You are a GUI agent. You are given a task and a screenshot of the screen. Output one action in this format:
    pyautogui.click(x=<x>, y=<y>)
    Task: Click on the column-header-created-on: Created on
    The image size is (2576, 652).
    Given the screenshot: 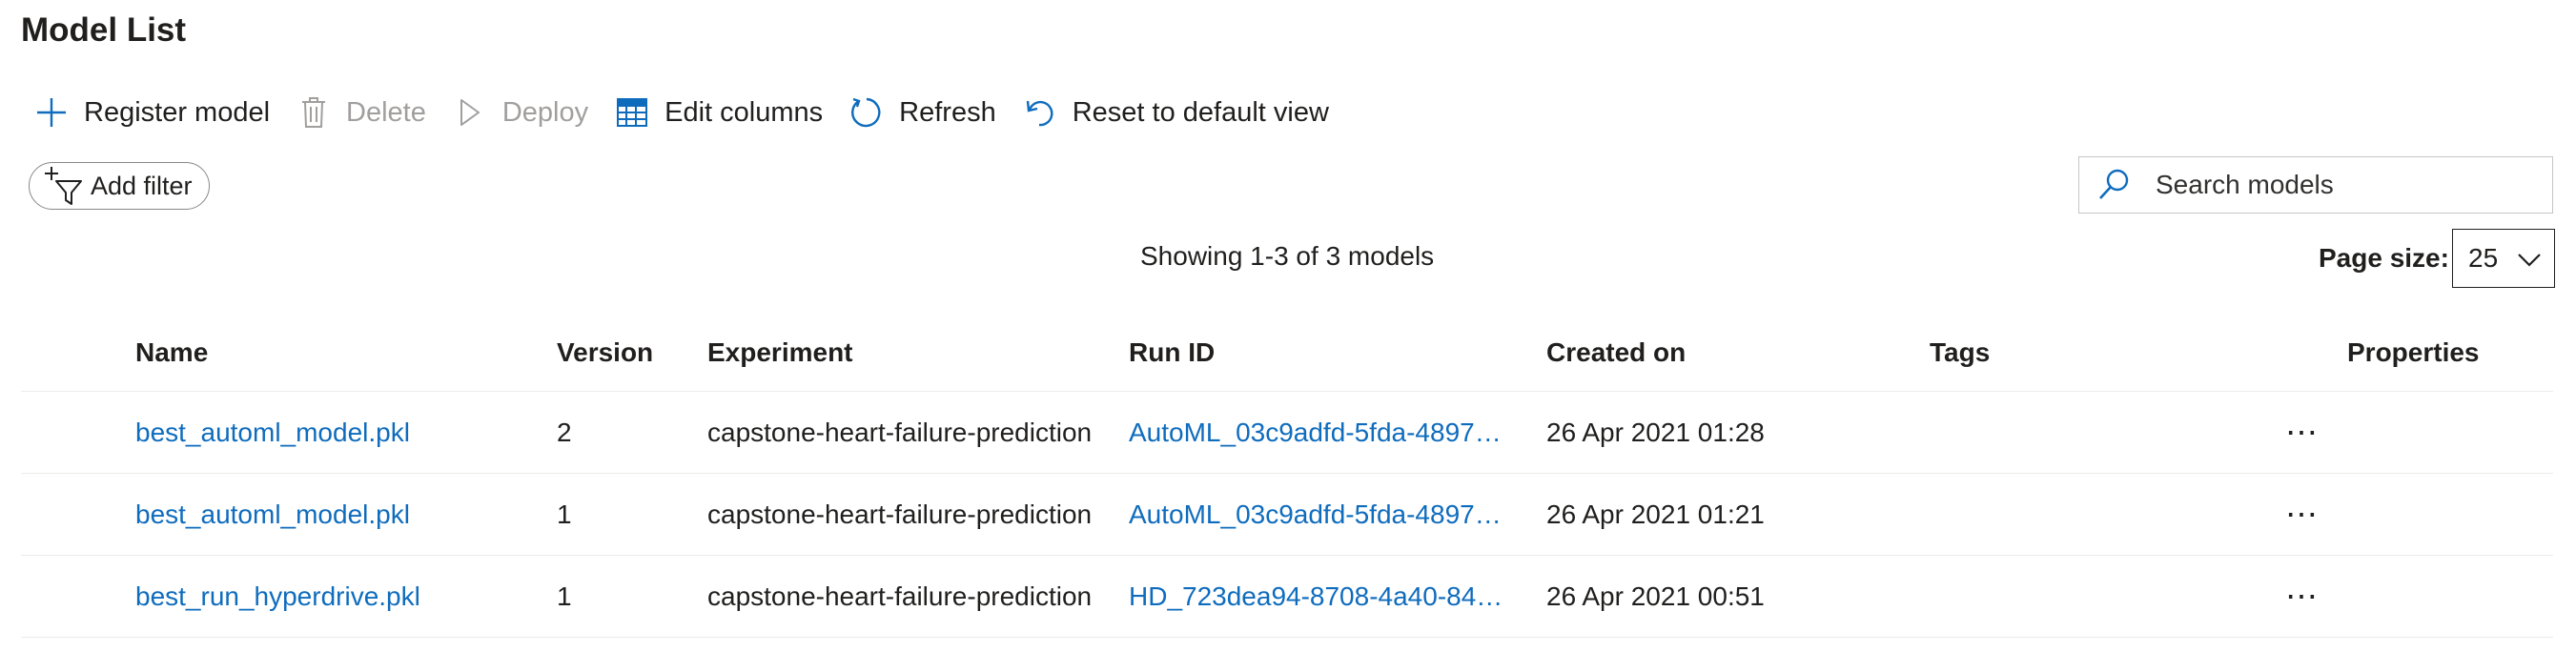 What is the action you would take?
    pyautogui.click(x=1732, y=353)
    